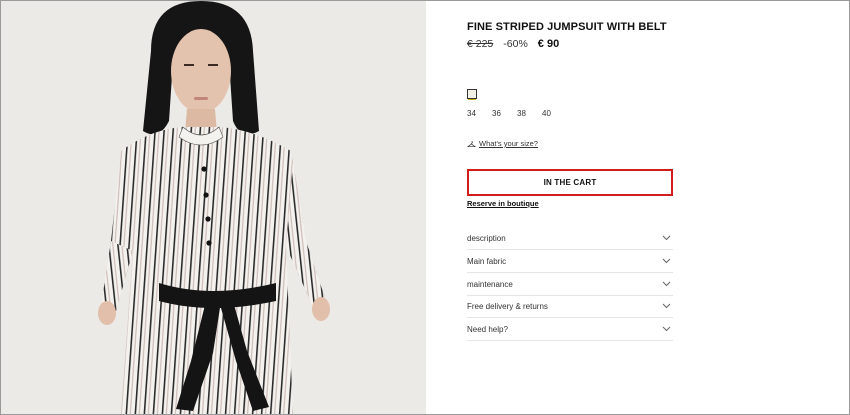 The width and height of the screenshot is (850, 415). I want to click on price-block: € 225 -60% € 90, so click(513, 44).